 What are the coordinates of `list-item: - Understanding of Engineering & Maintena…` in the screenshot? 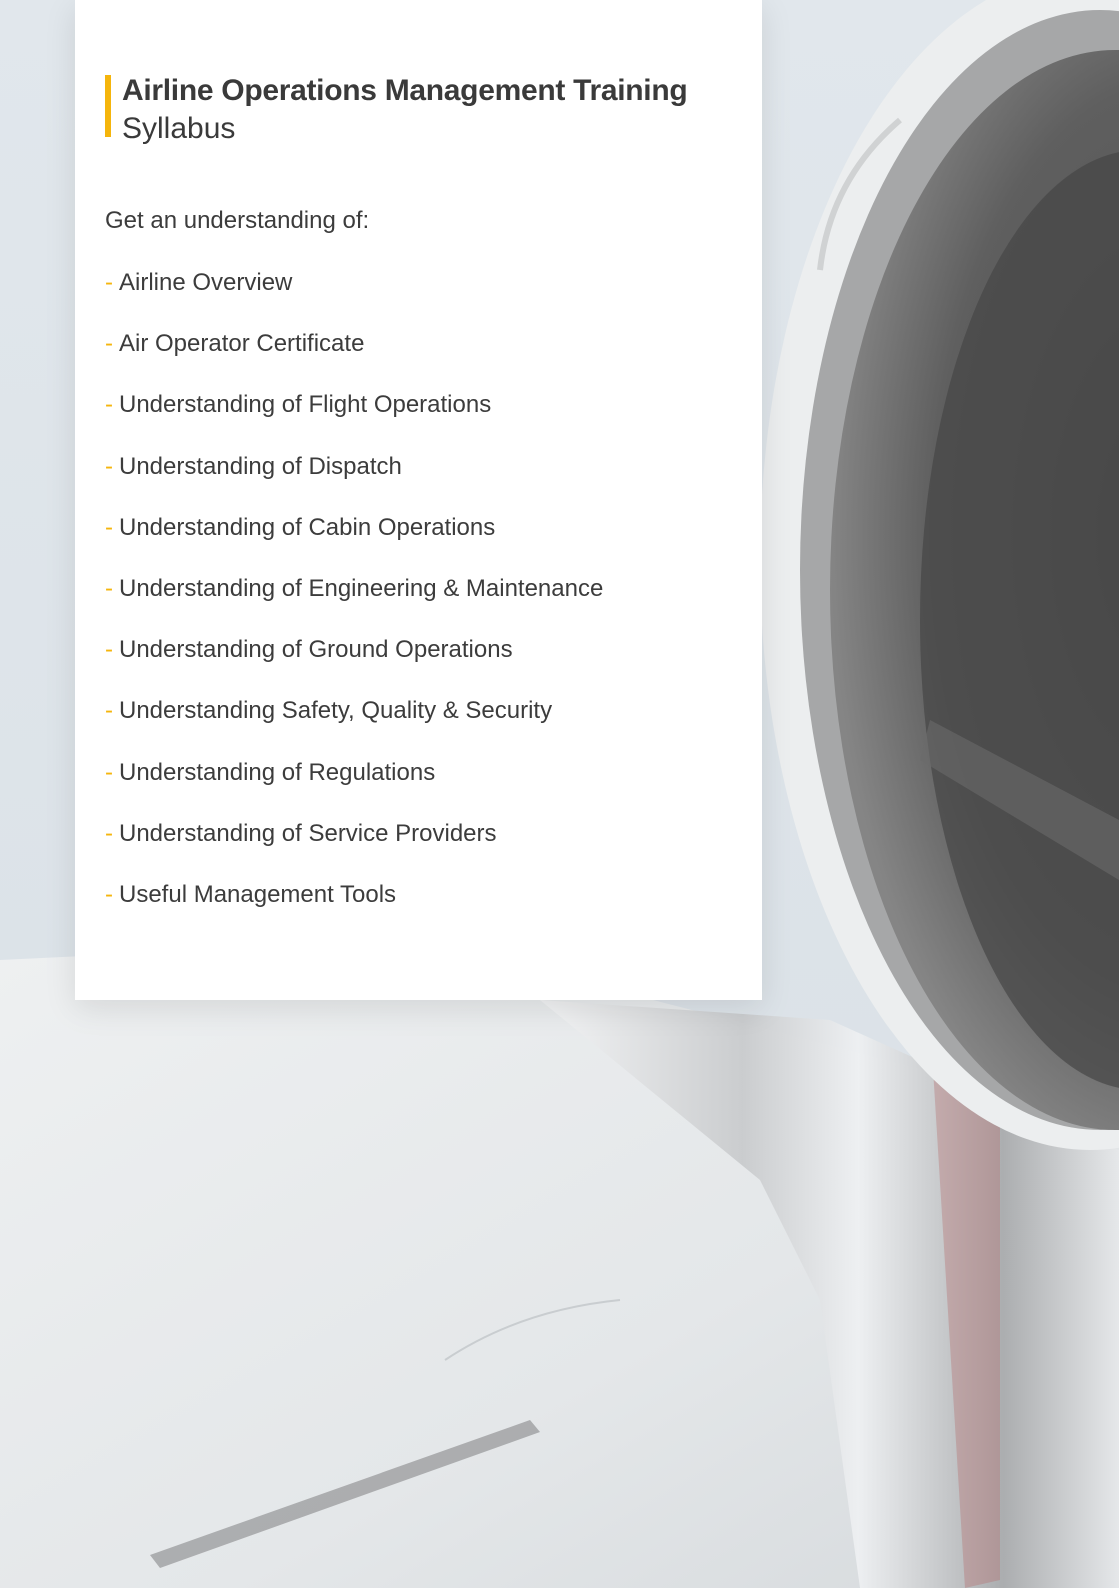 It's located at (354, 604).